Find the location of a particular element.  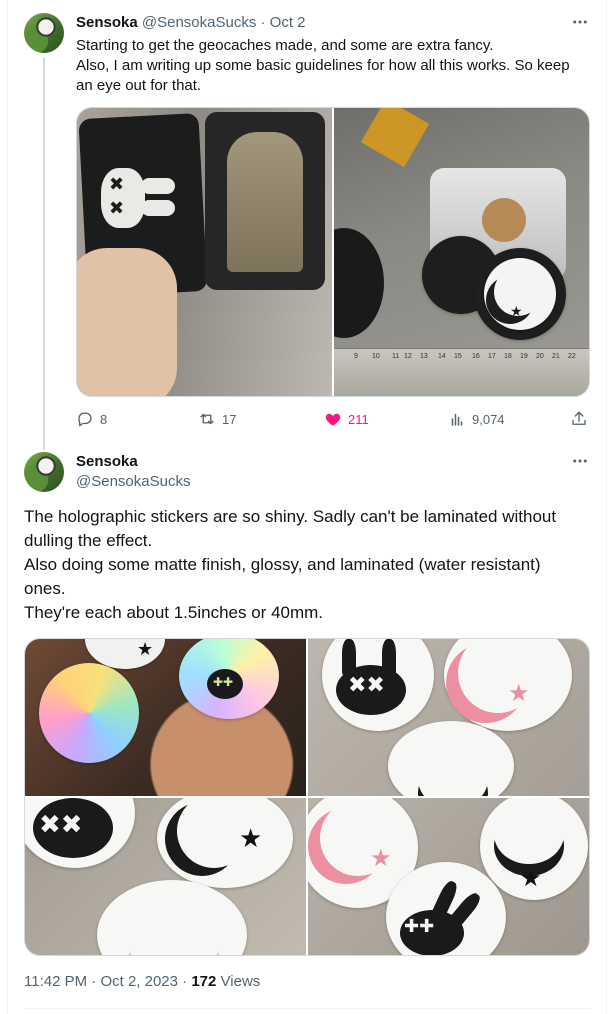

thread-connector-line is located at coordinates (44, 254).